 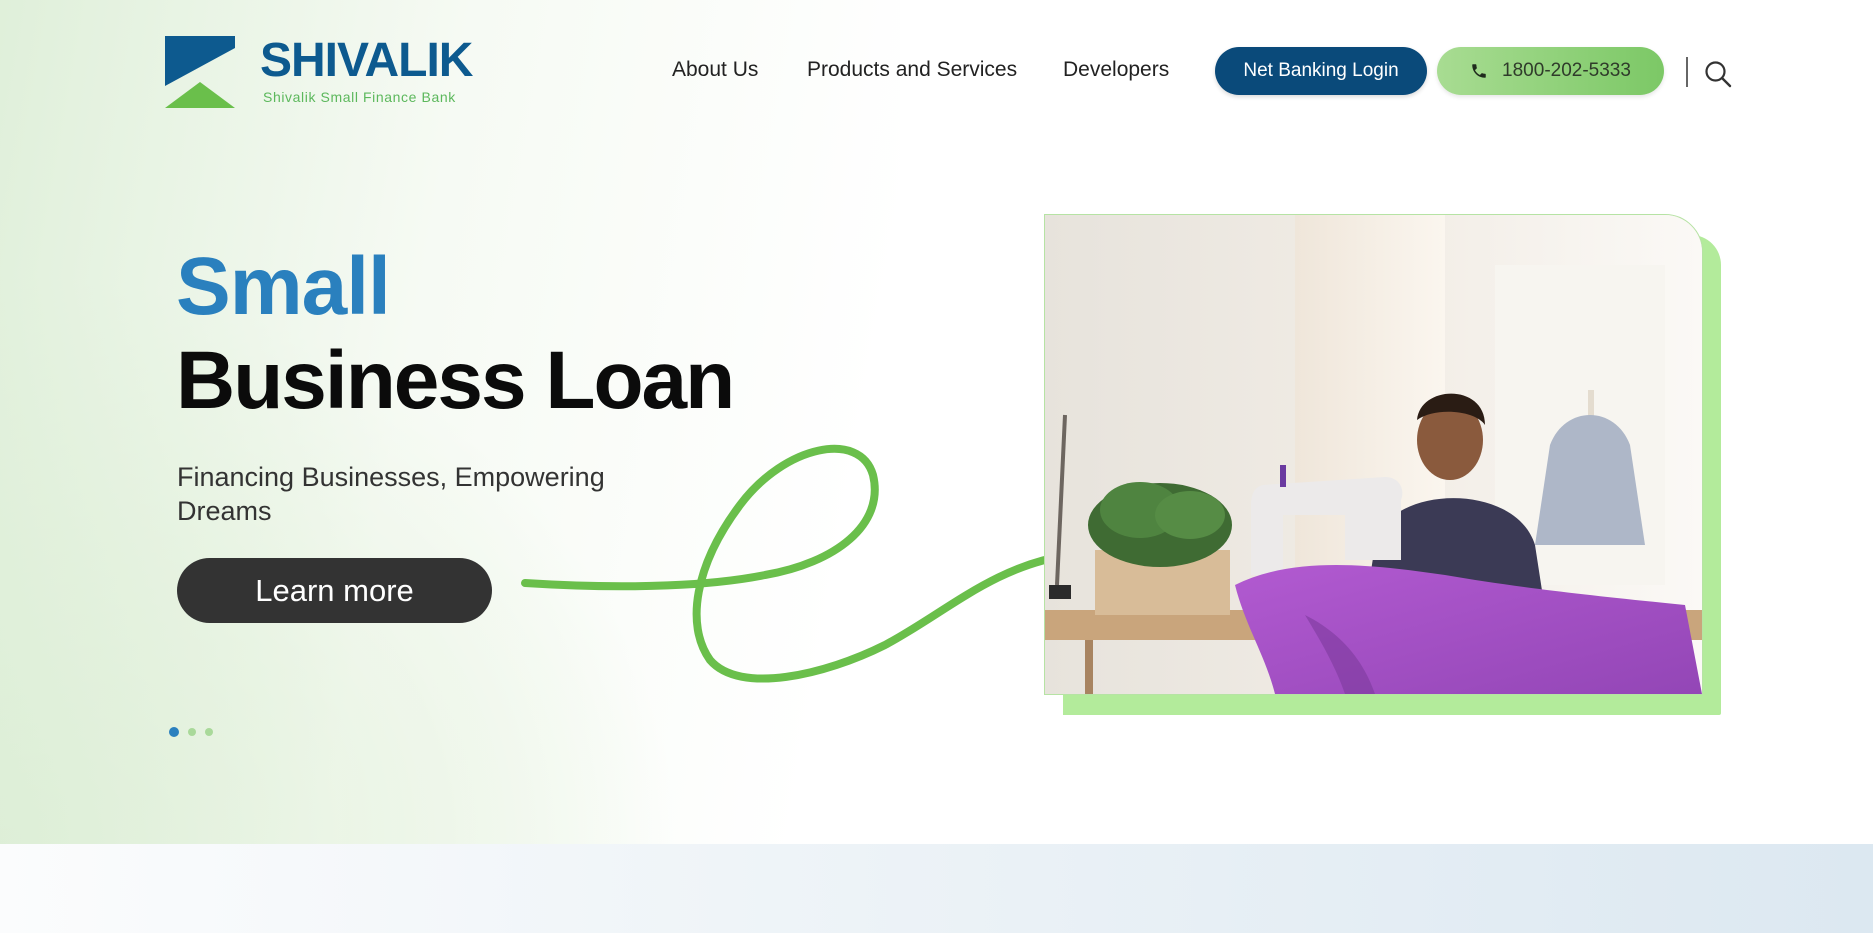 I want to click on logo-mark-icon, so click(x=200, y=72).